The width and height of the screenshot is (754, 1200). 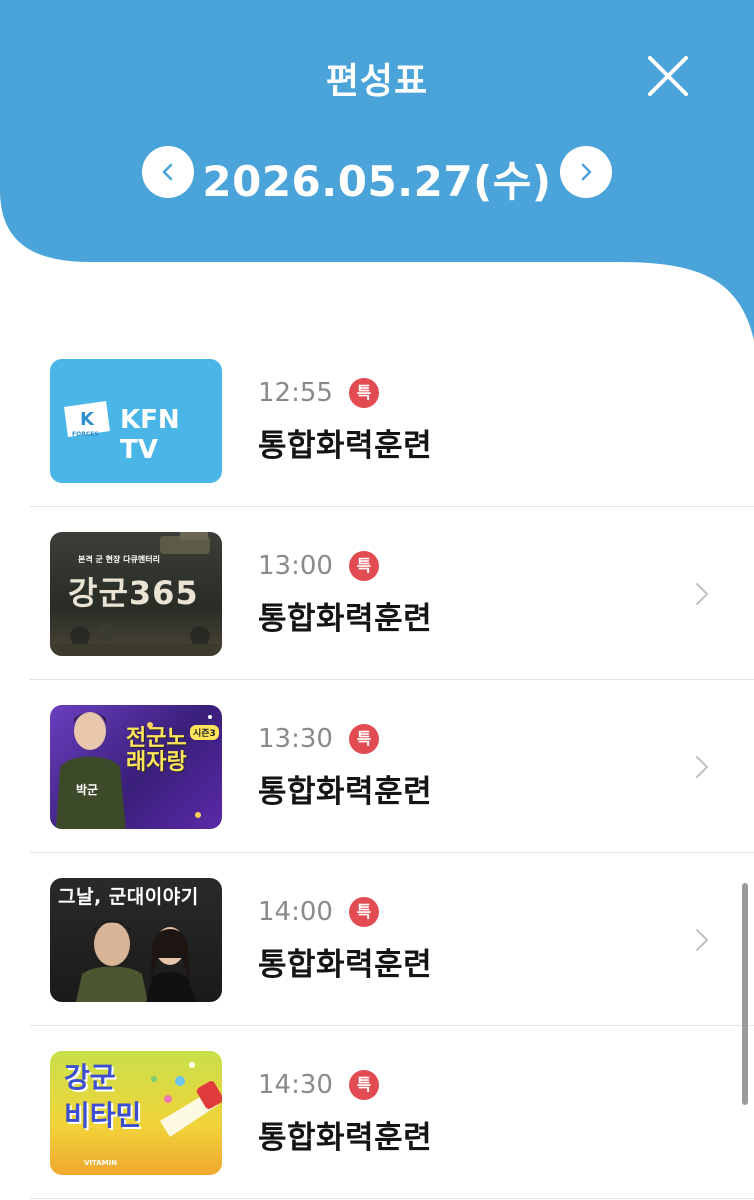 I want to click on date-navigator: 2026.05.27(수), so click(x=377, y=173).